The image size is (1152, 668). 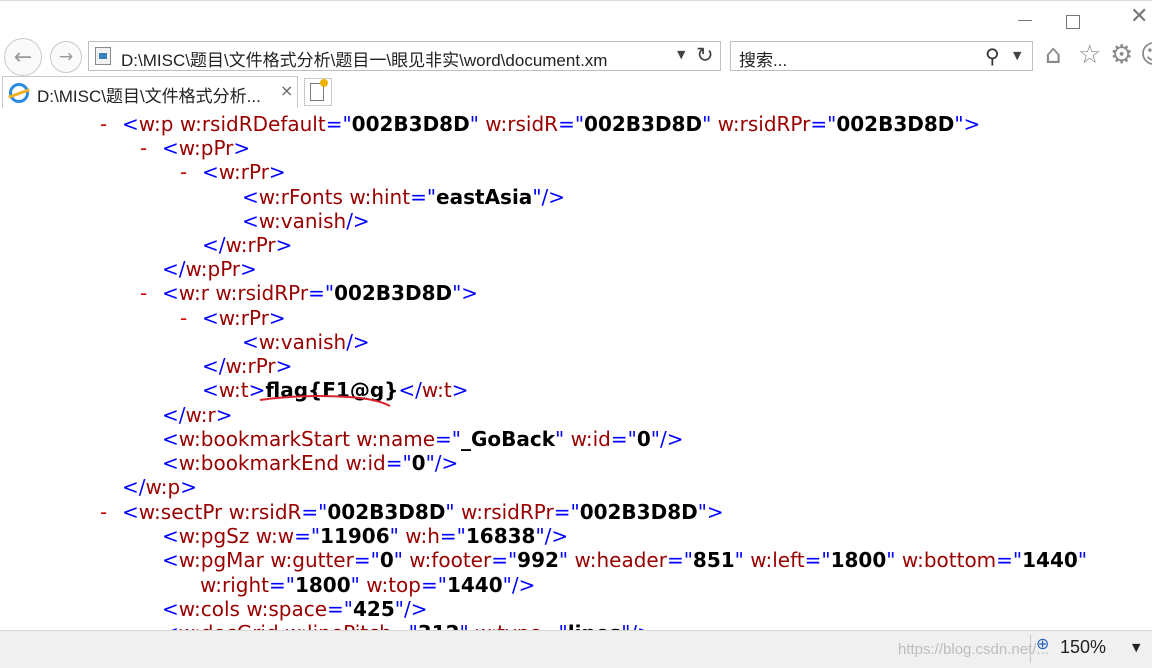 I want to click on minimize-button, so click(x=1029, y=19).